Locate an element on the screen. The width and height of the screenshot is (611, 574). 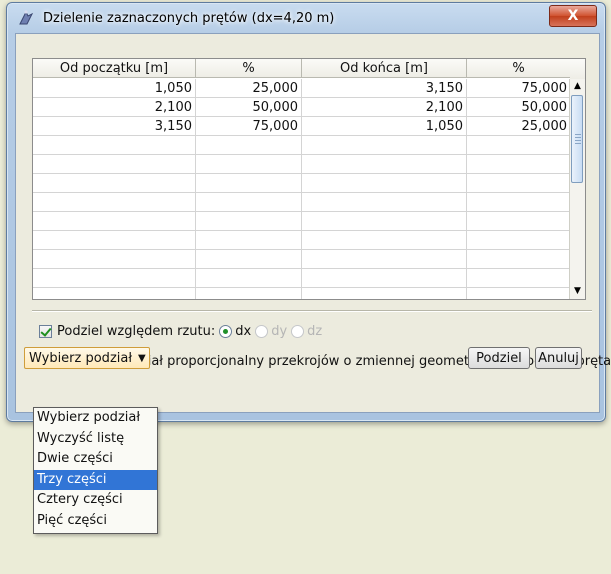
column-header-from-end: Od końca [m] is located at coordinates (384, 68).